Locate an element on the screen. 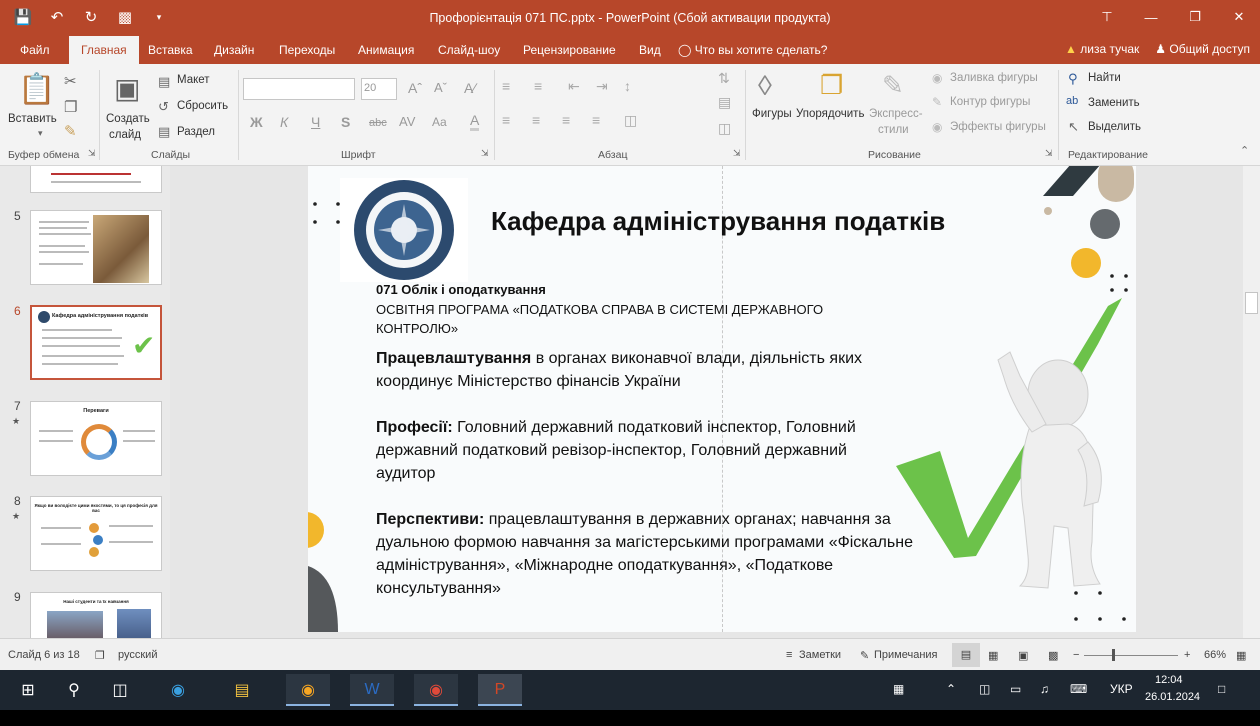 Image resolution: width=1260 pixels, height=726 pixels. bullets-icon: ≡ is located at coordinates (506, 86).